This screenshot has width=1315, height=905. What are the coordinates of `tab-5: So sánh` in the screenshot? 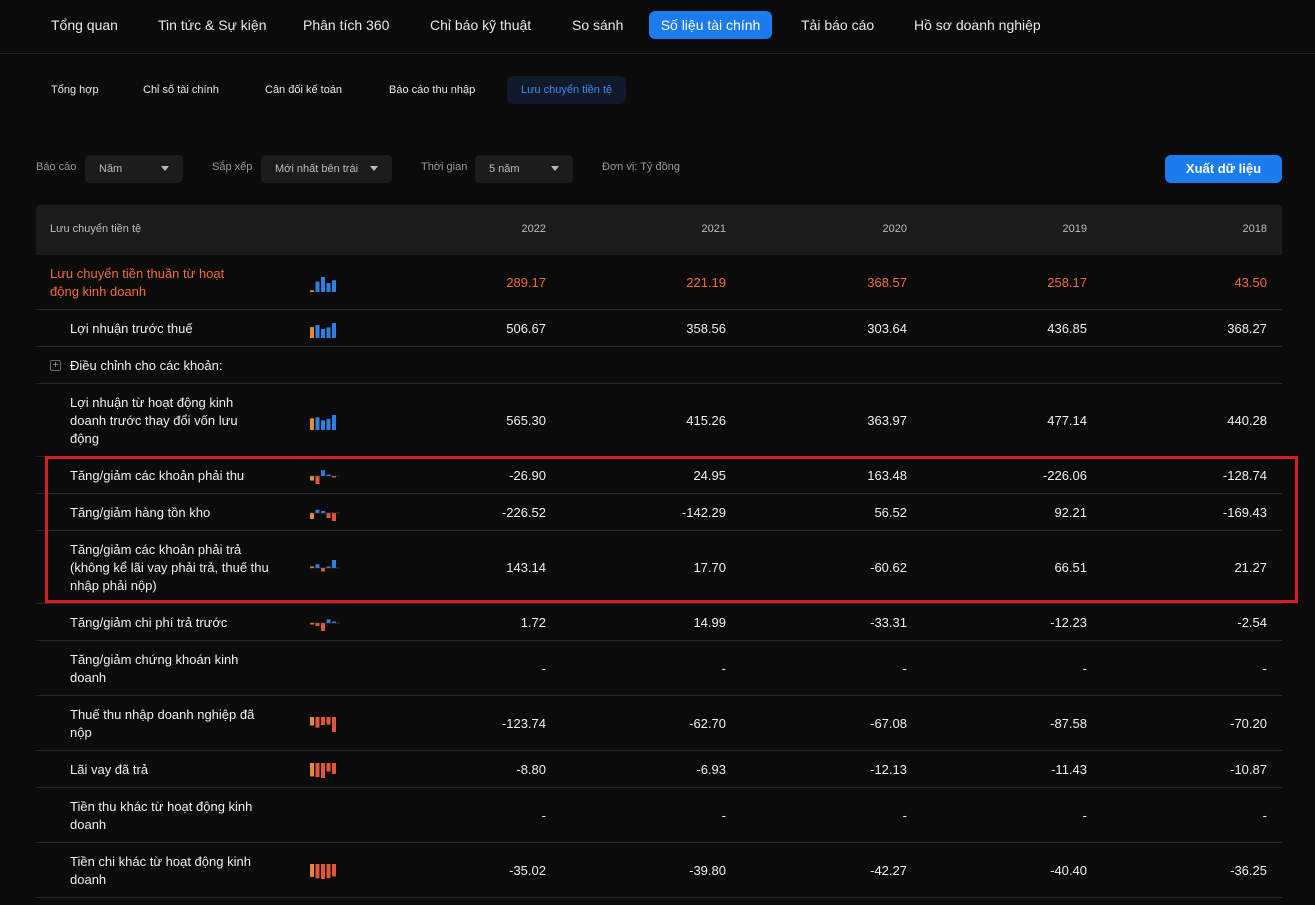 It's located at (597, 25).